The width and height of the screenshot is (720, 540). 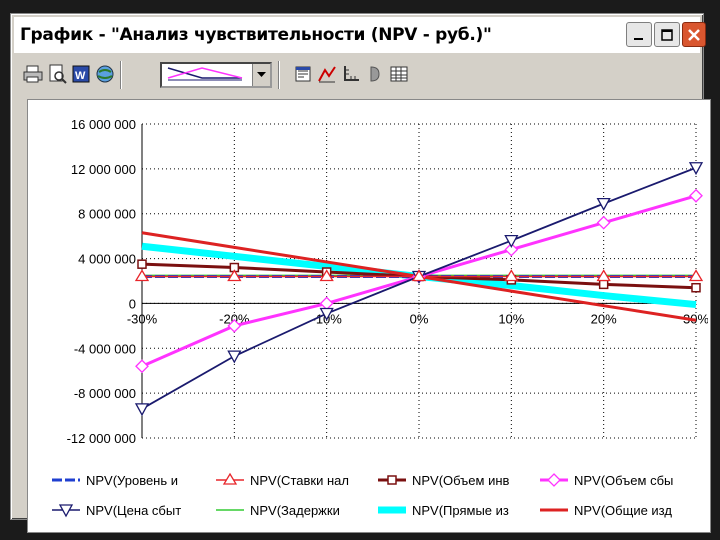 I want to click on toolbar: W, so click(x=357, y=75).